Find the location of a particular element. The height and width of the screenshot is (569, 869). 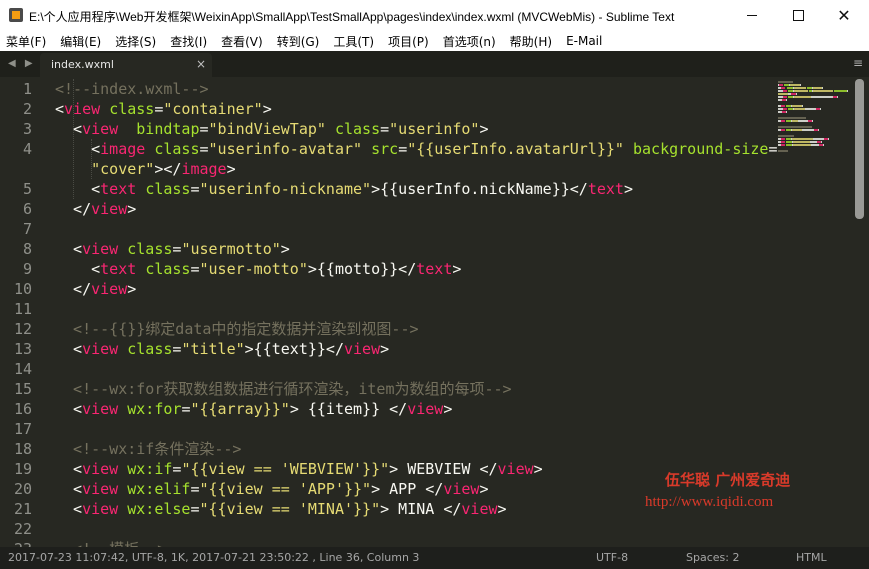

tab-bar: ◀ ▶ index.wxml × ≡ is located at coordinates (434, 64).